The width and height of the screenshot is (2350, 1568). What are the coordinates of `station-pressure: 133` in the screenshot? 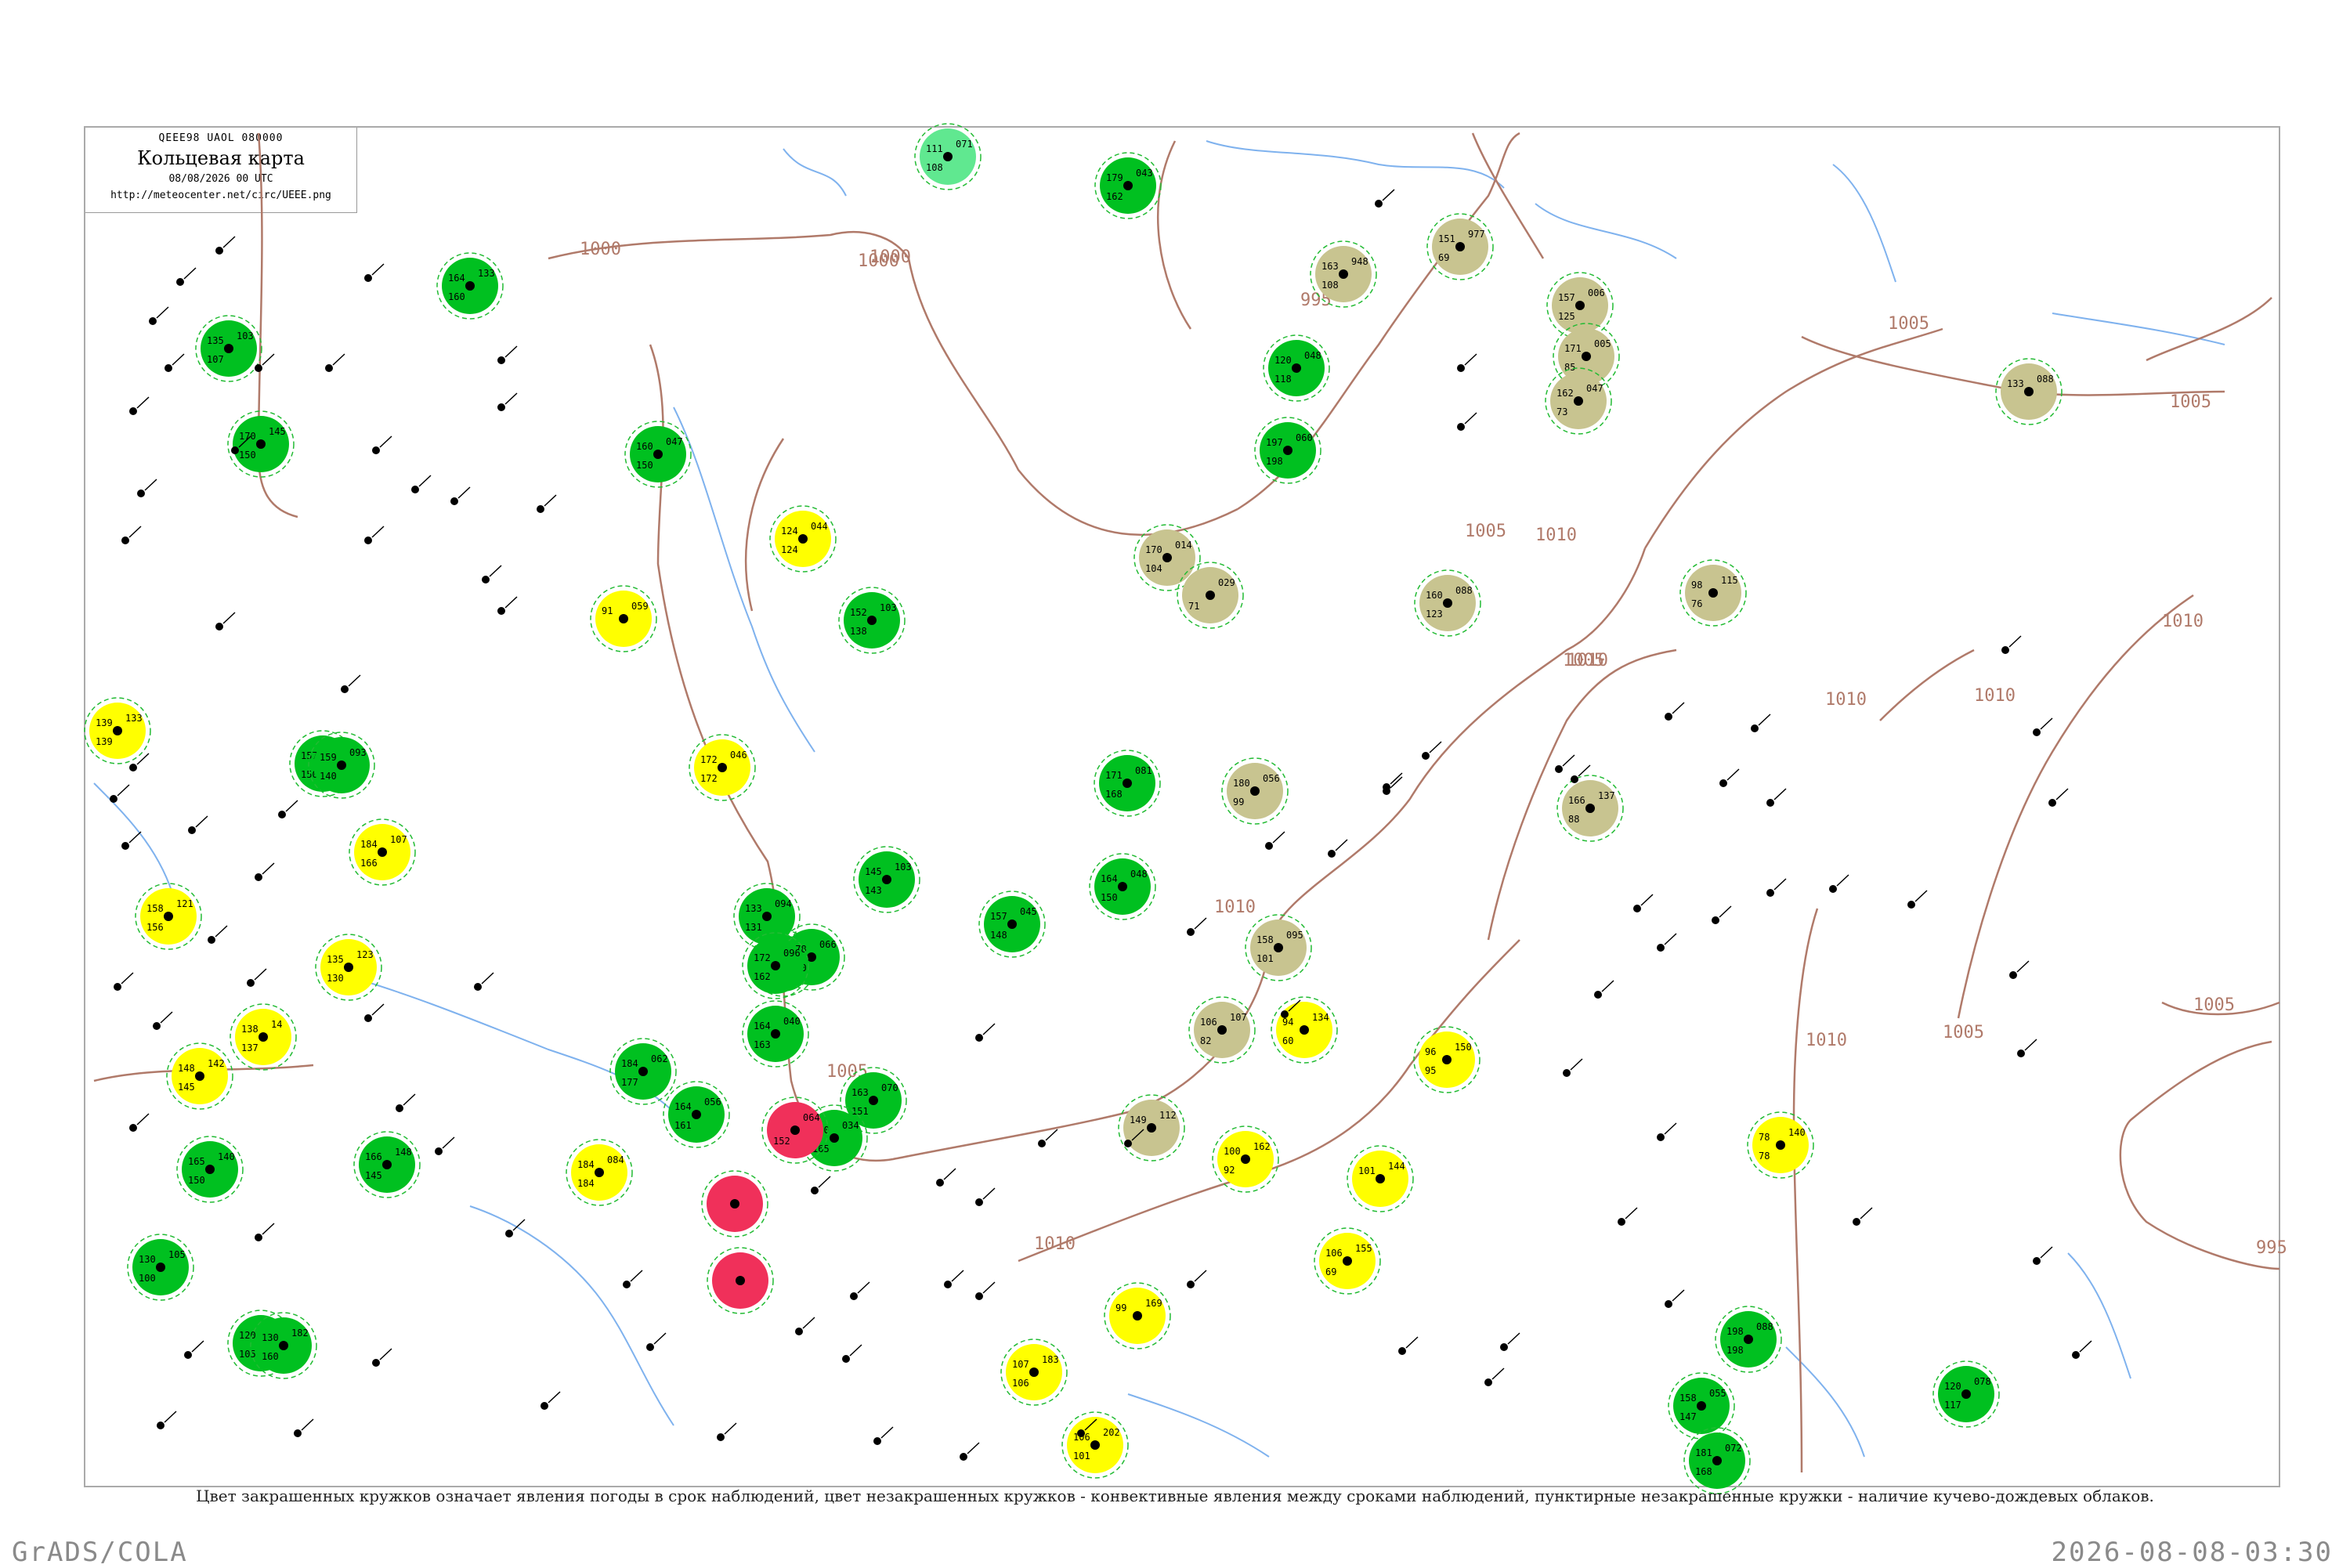 It's located at (487, 273).